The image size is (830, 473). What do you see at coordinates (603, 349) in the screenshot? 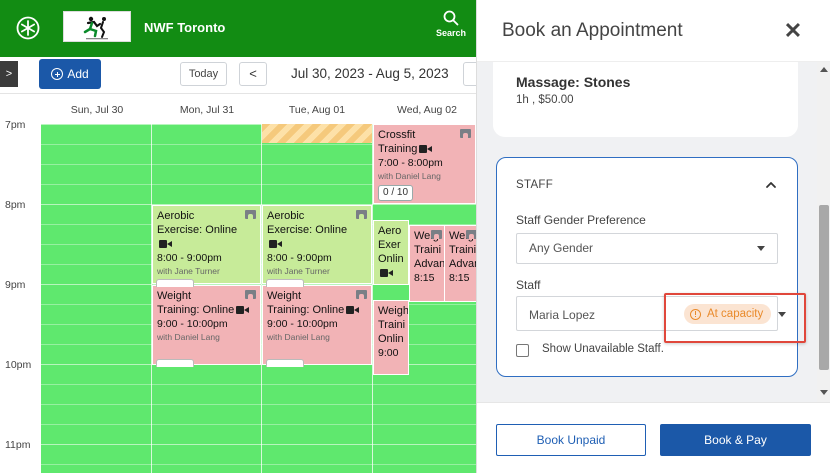
I see `show-unavailable-label: Show Unavailable Staff.` at bounding box center [603, 349].